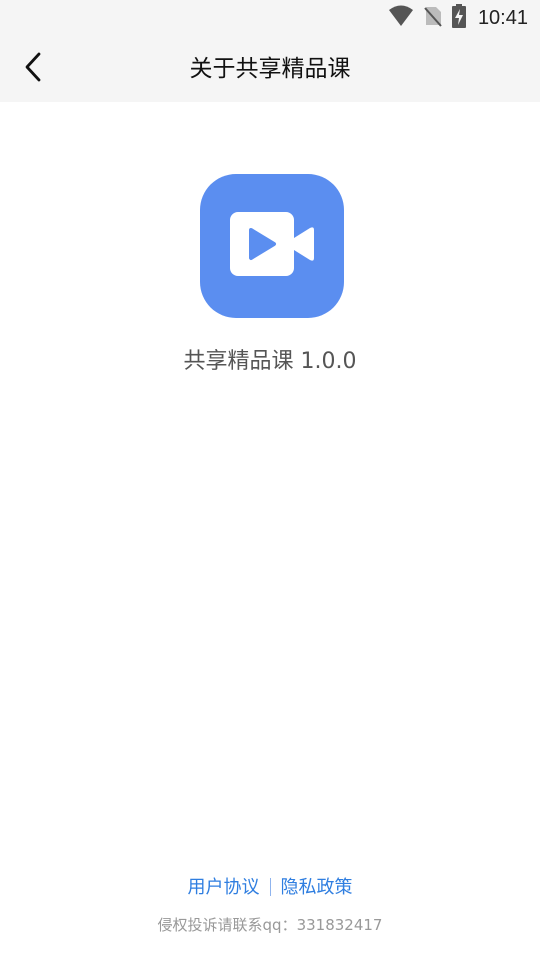 Image resolution: width=540 pixels, height=960 pixels. Describe the element at coordinates (502, 17) in the screenshot. I see `status-time: 10:41` at that location.